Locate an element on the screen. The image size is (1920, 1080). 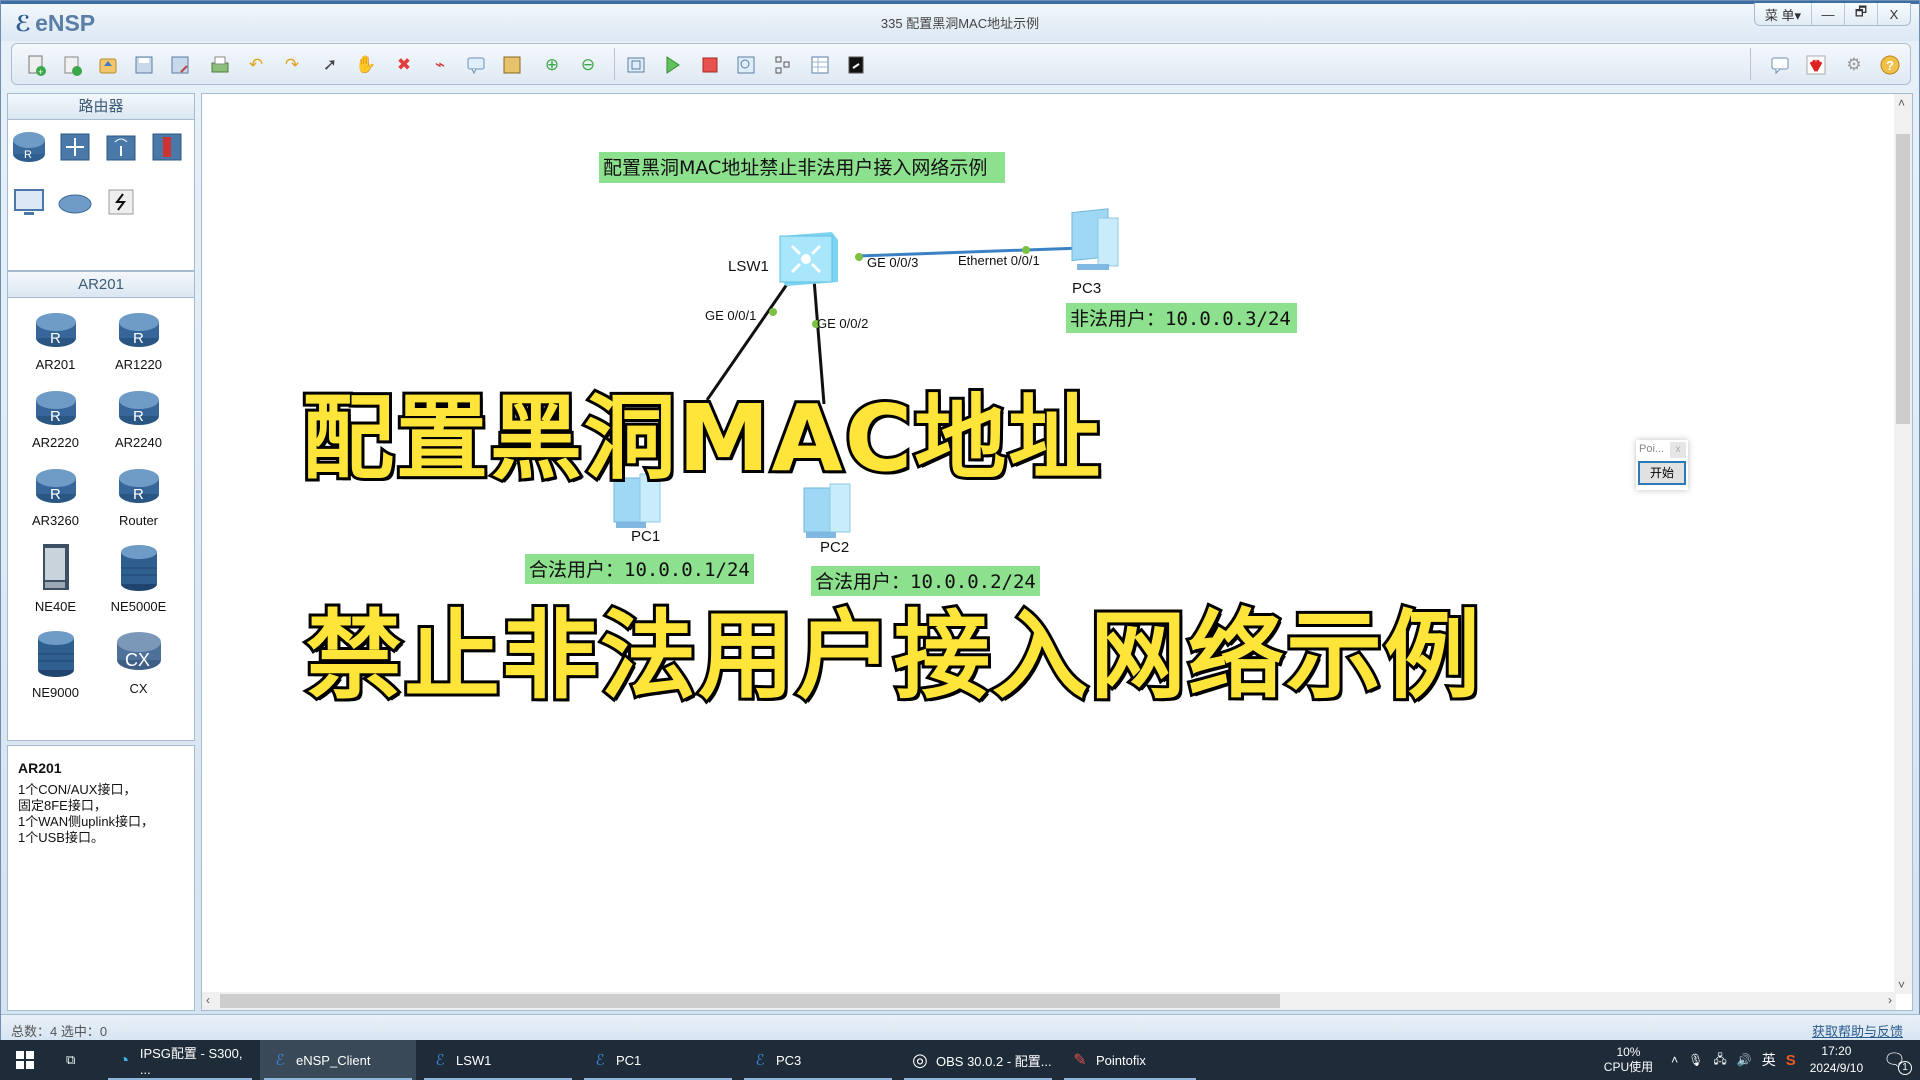
open-icon is located at coordinates (108, 65).